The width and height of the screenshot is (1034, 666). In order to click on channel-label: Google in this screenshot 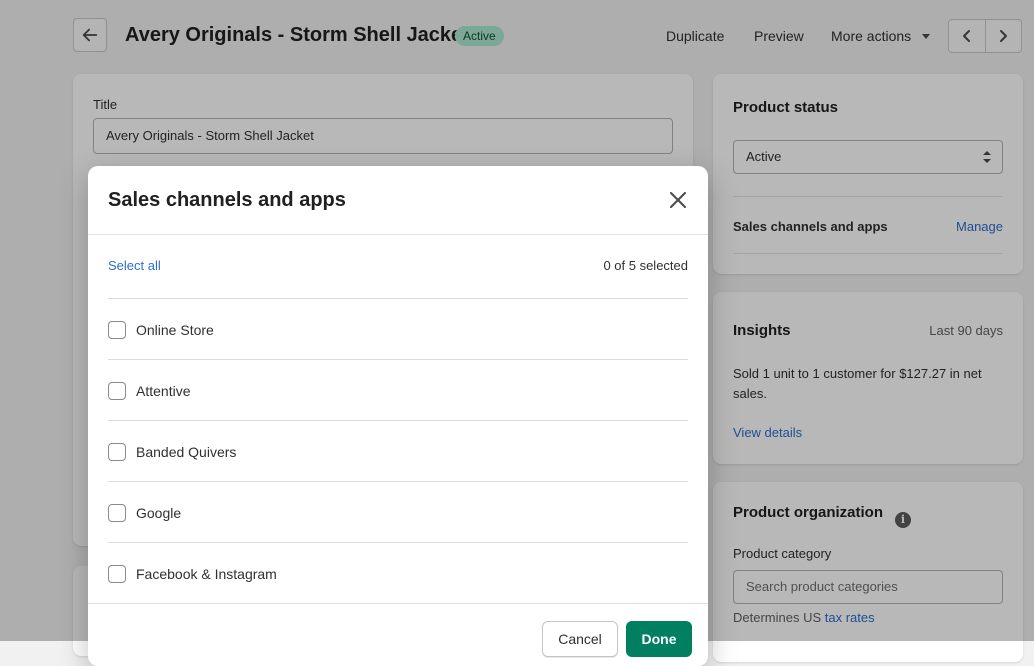, I will do `click(159, 513)`.